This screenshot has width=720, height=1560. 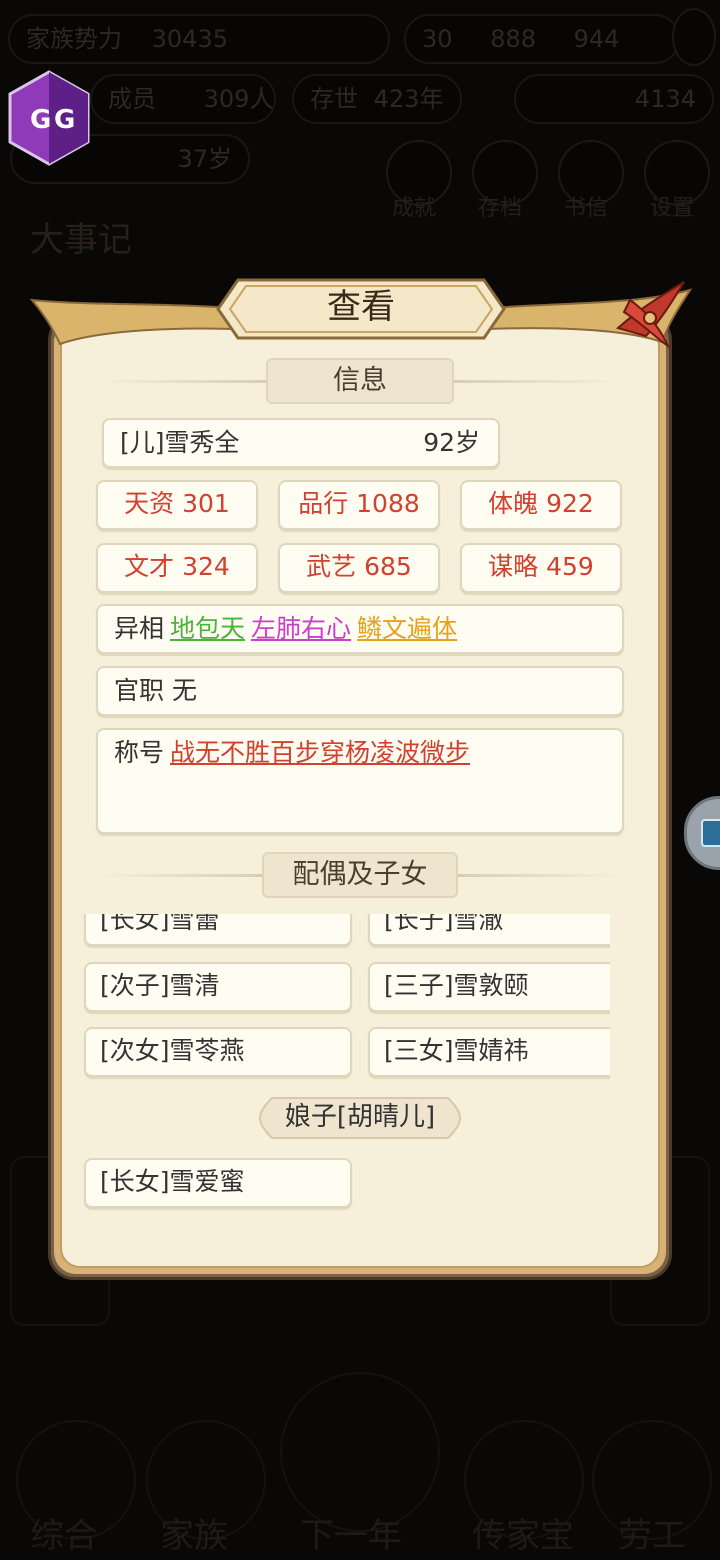 I want to click on child-item: [三女]雪婧祎, so click(x=489, y=1052).